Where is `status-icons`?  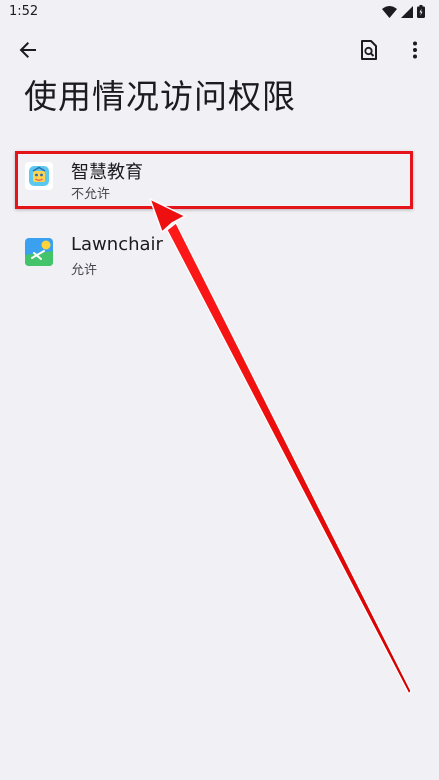 status-icons is located at coordinates (403, 11).